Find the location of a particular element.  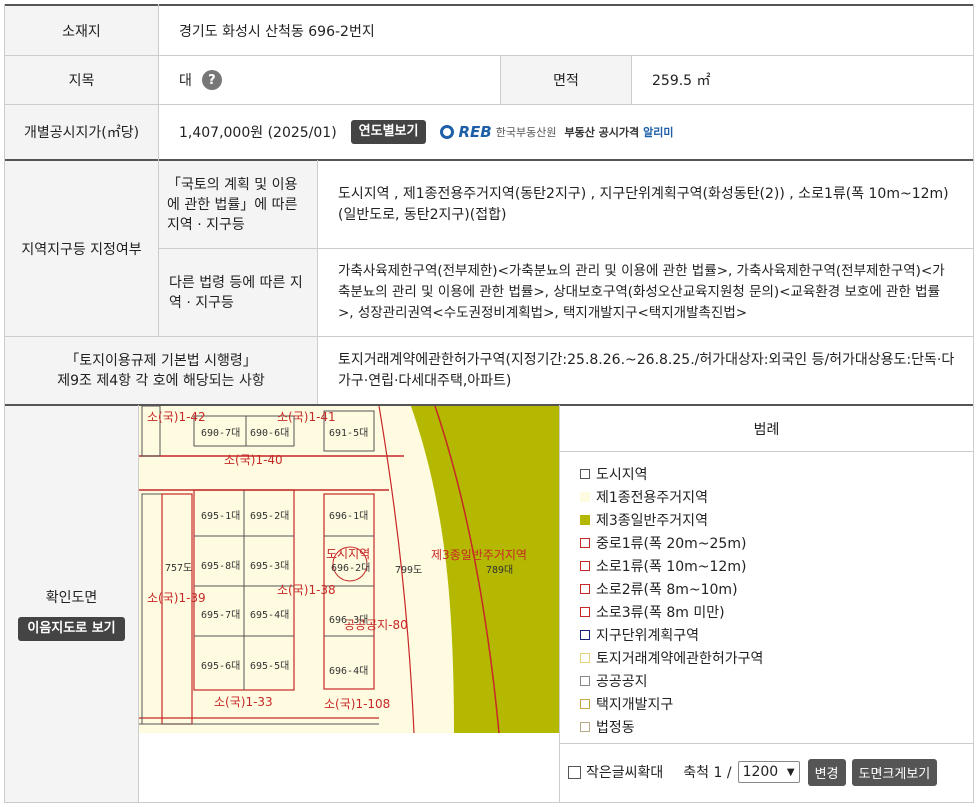

reb-alimi: 알리미 is located at coordinates (658, 132).